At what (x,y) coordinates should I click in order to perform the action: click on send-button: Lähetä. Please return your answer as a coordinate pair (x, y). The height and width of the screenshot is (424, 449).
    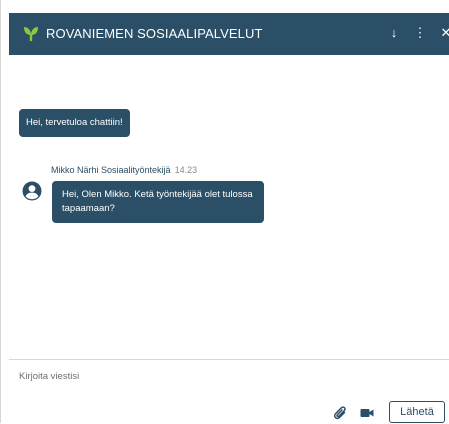
    Looking at the image, I should click on (417, 412).